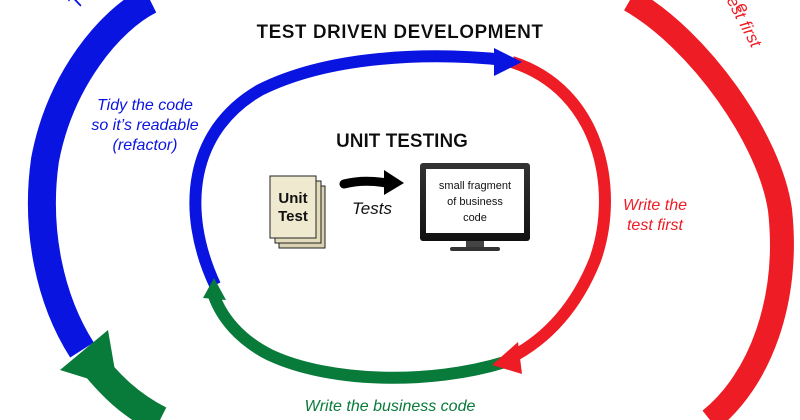 Image resolution: width=800 pixels, height=420 pixels. Describe the element at coordinates (402, 141) in the screenshot. I see `unit-testing-heading: UNIT TESTING` at that location.